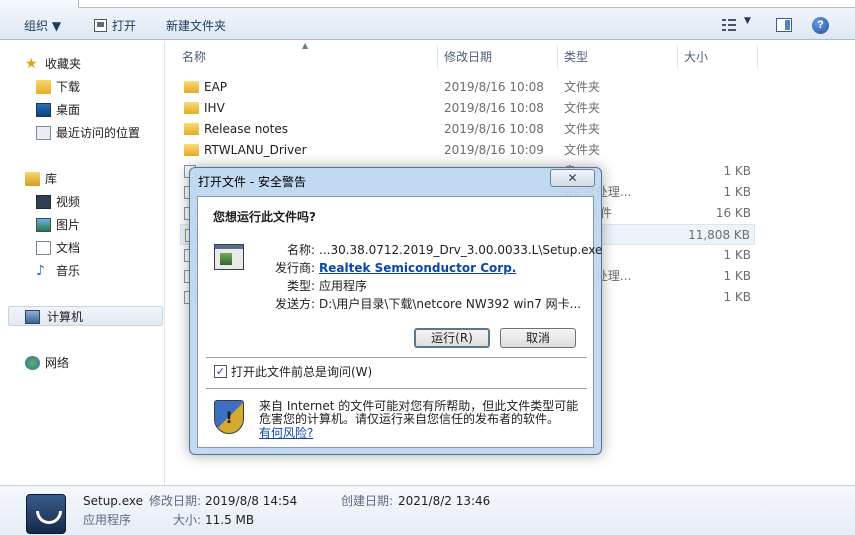 The width and height of the screenshot is (855, 535). What do you see at coordinates (43, 225) in the screenshot?
I see `picture-icon` at bounding box center [43, 225].